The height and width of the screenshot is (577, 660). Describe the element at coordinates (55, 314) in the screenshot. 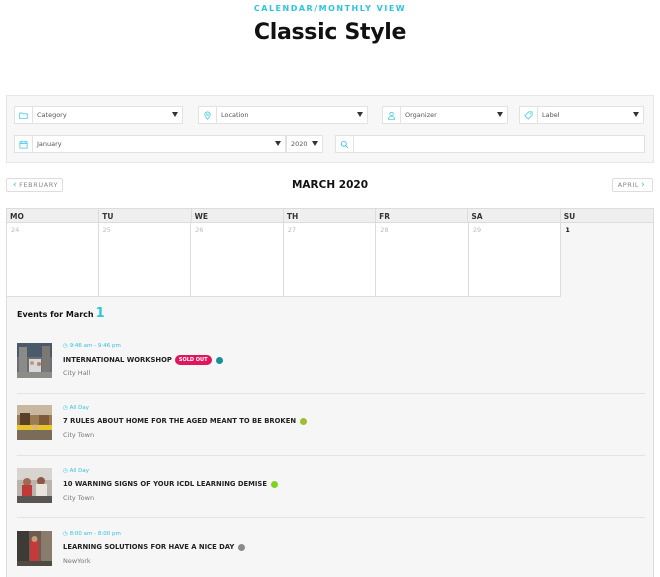

I see `events-heading-label: Events for March` at that location.